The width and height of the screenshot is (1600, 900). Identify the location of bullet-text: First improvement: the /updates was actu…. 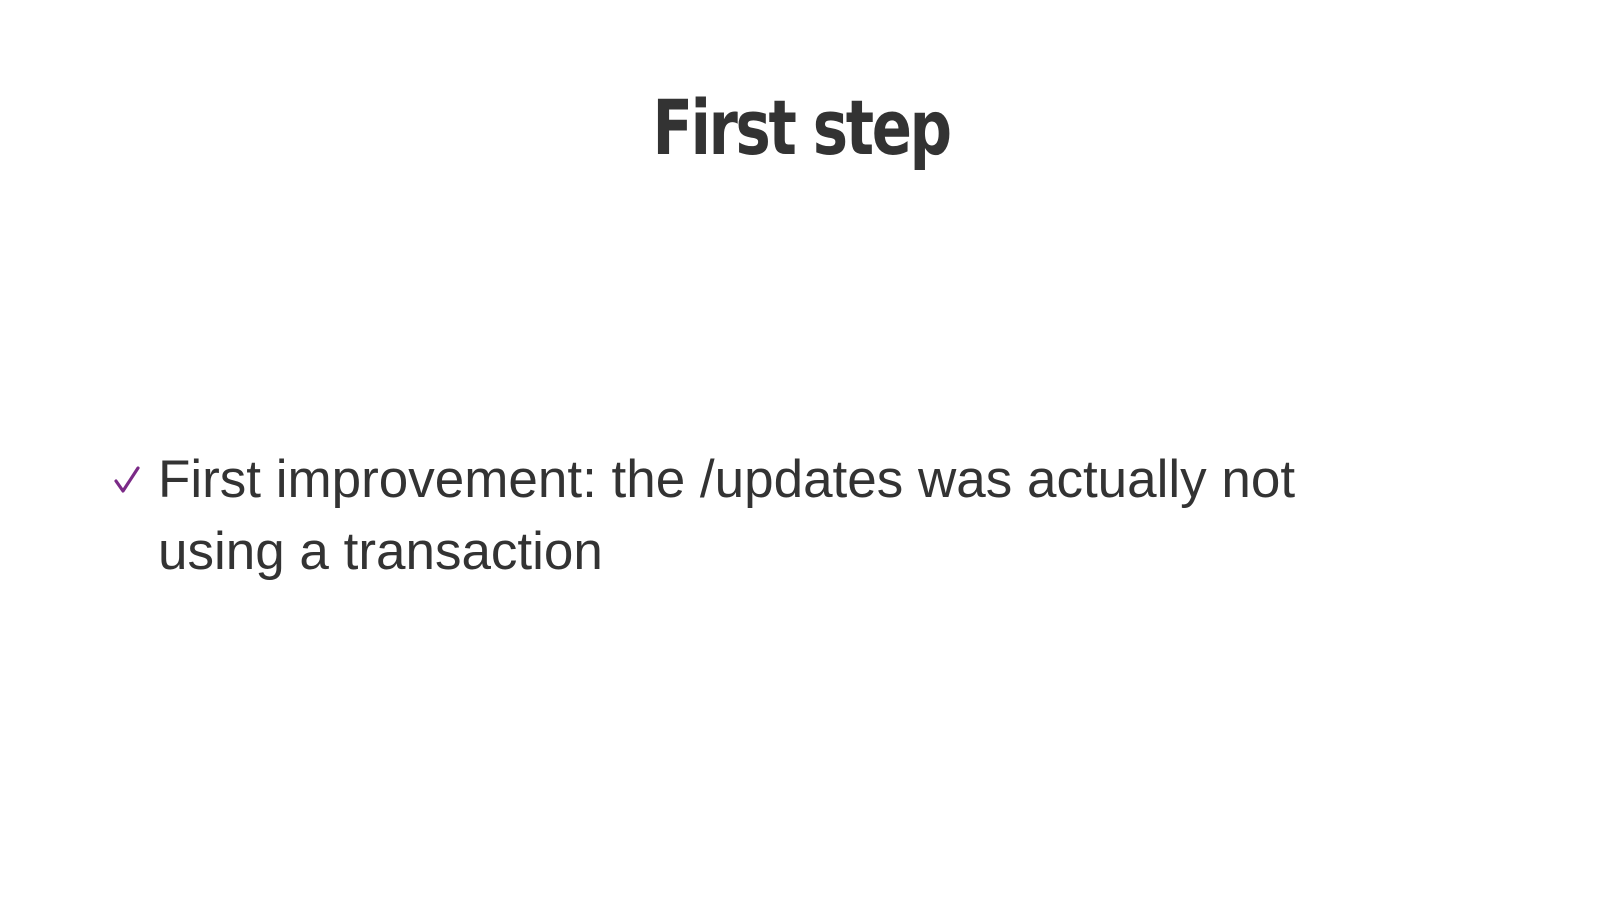
(727, 515).